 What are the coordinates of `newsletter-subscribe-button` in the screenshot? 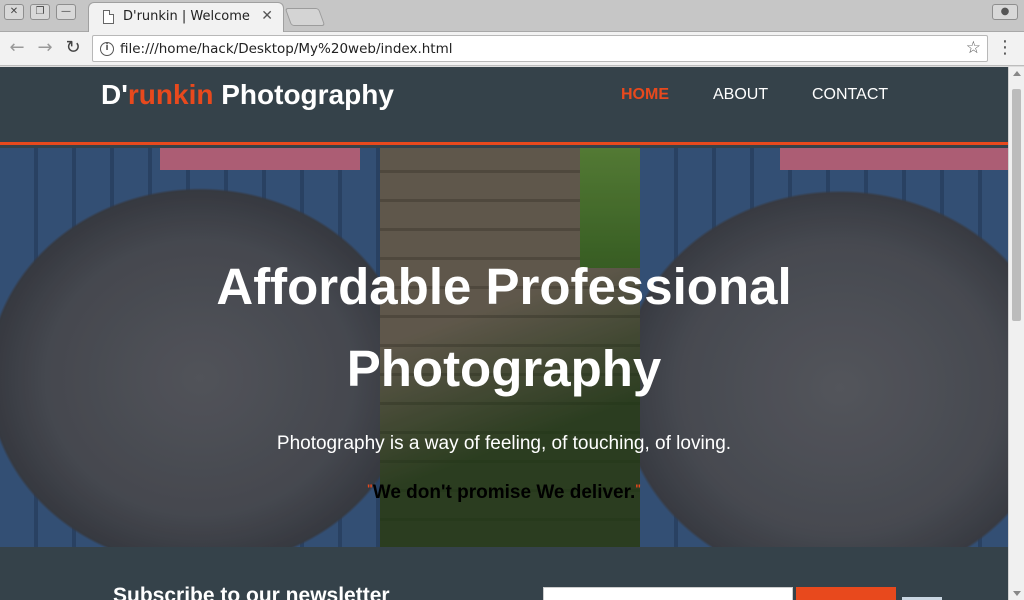 It's located at (846, 593).